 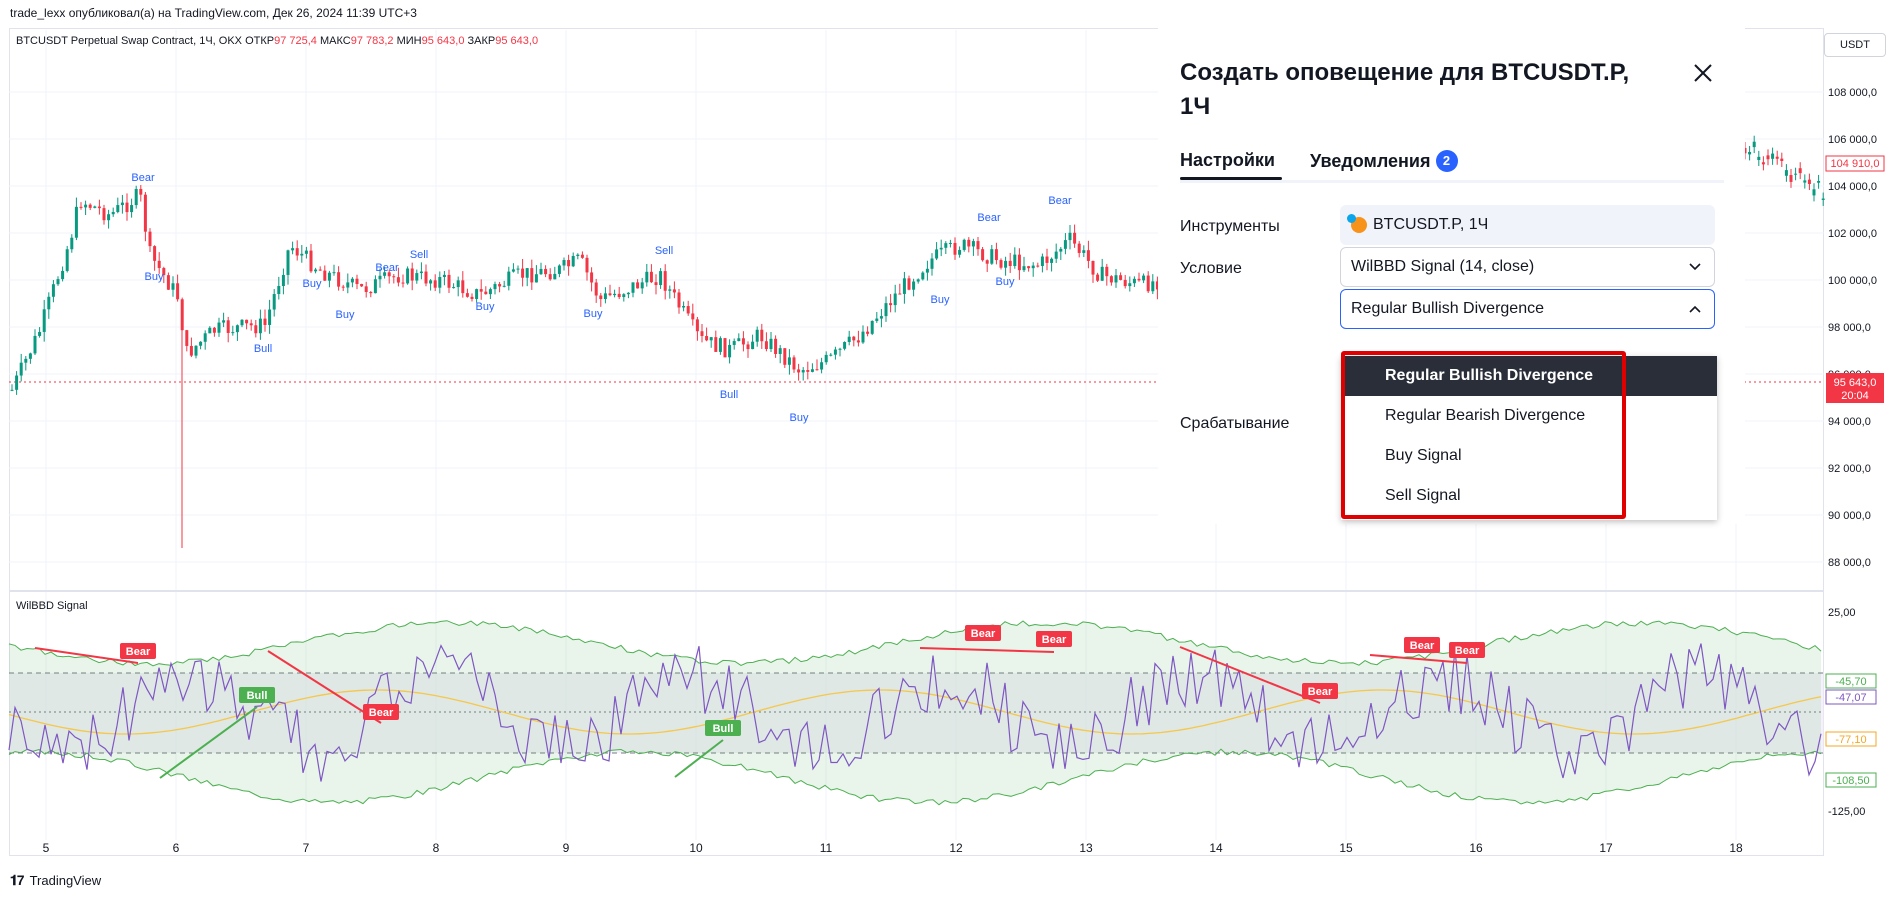 What do you see at coordinates (1211, 268) in the screenshot?
I see `condition-label: Условие` at bounding box center [1211, 268].